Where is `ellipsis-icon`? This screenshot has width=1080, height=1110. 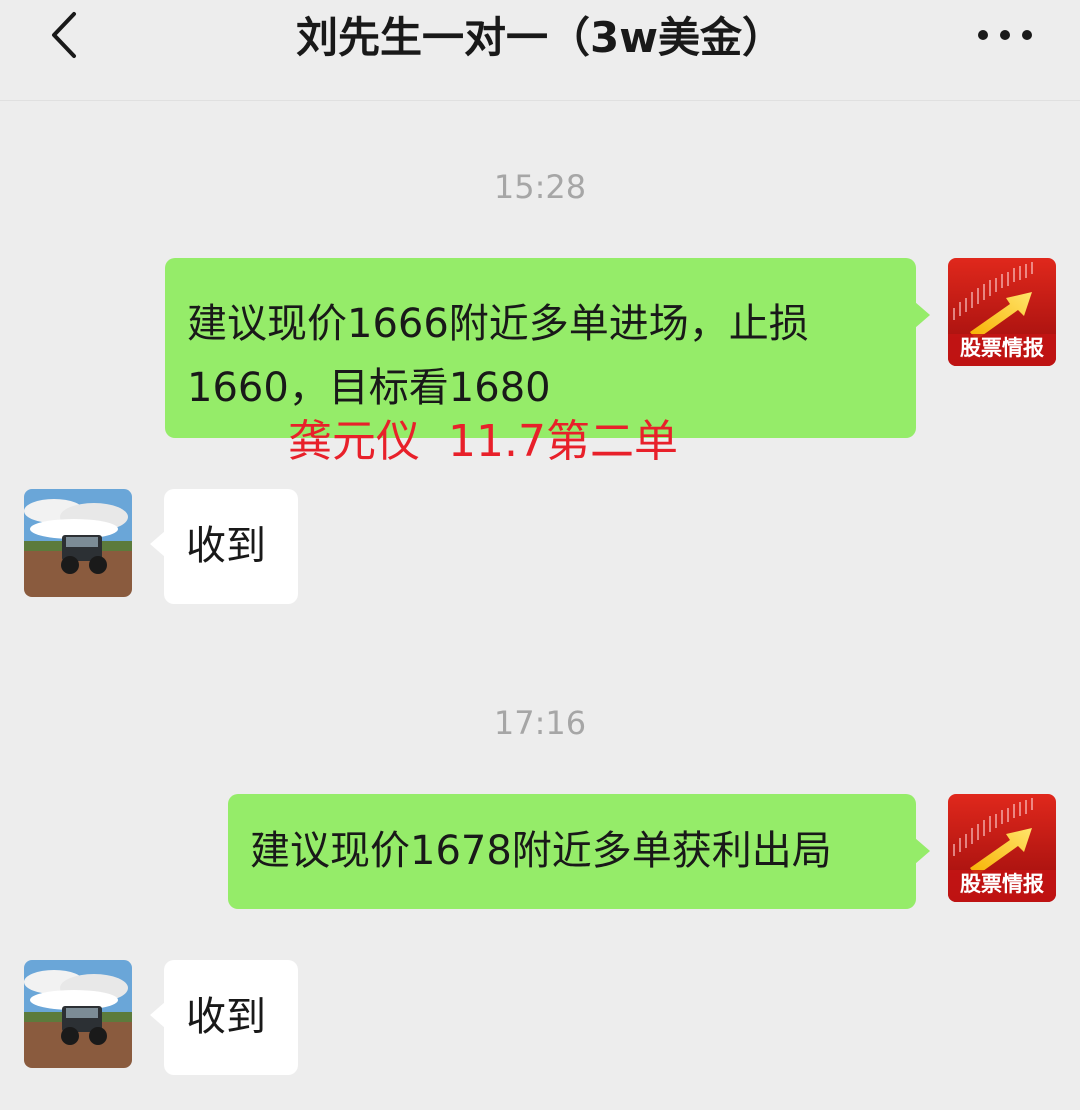 ellipsis-icon is located at coordinates (1005, 35).